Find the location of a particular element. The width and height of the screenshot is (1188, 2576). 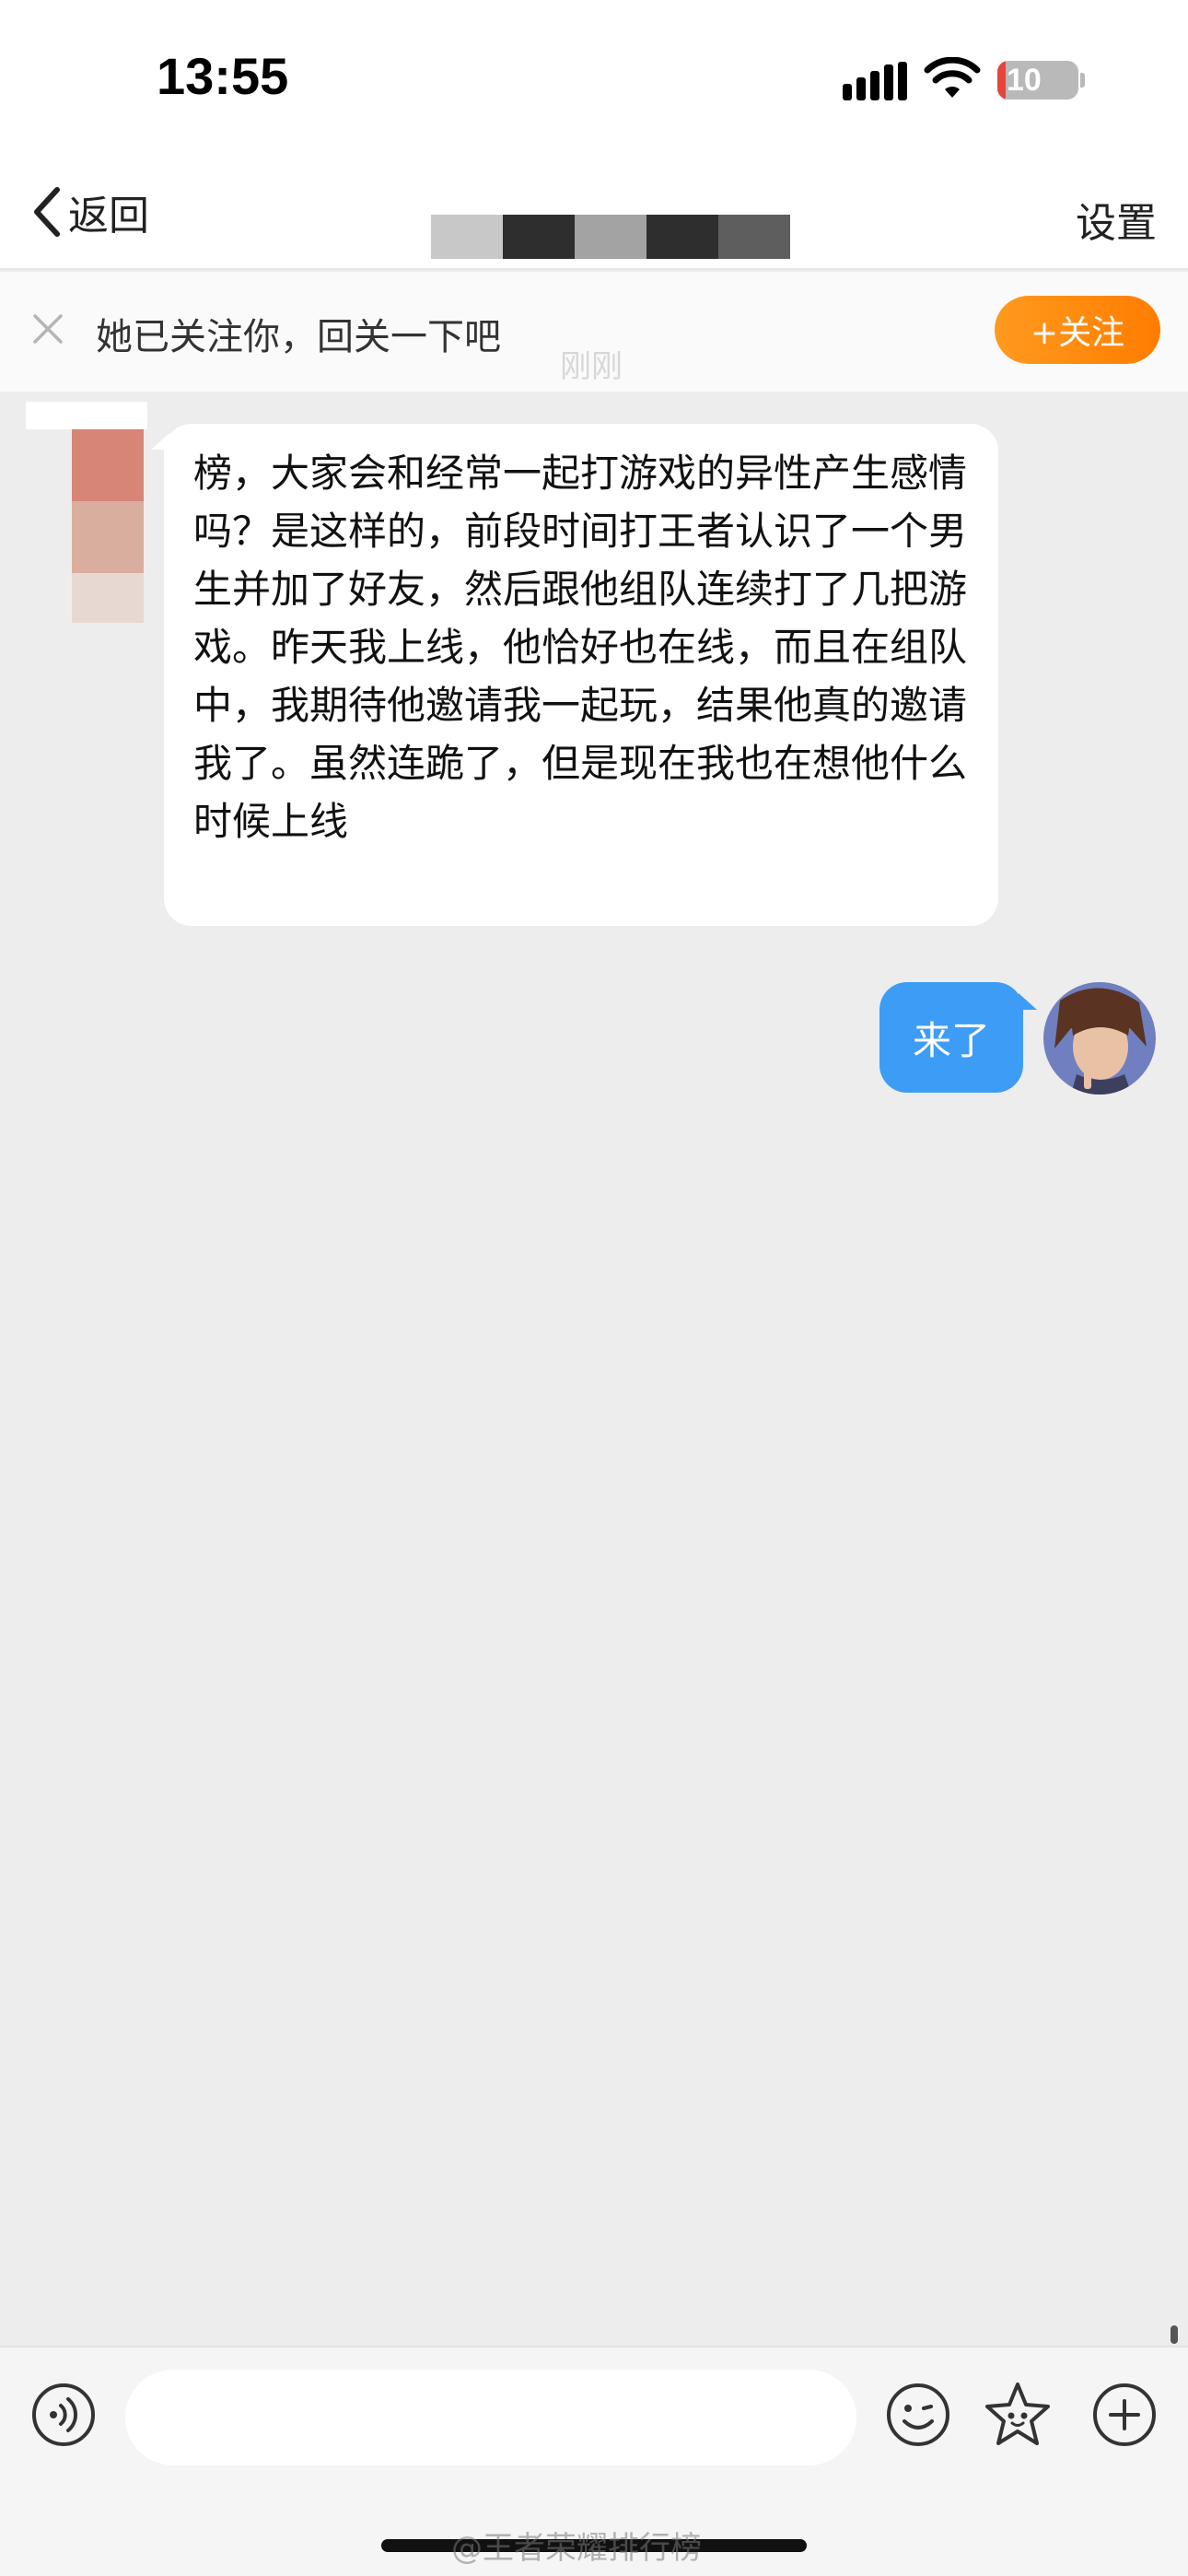

battery-fill is located at coordinates (1001, 80).